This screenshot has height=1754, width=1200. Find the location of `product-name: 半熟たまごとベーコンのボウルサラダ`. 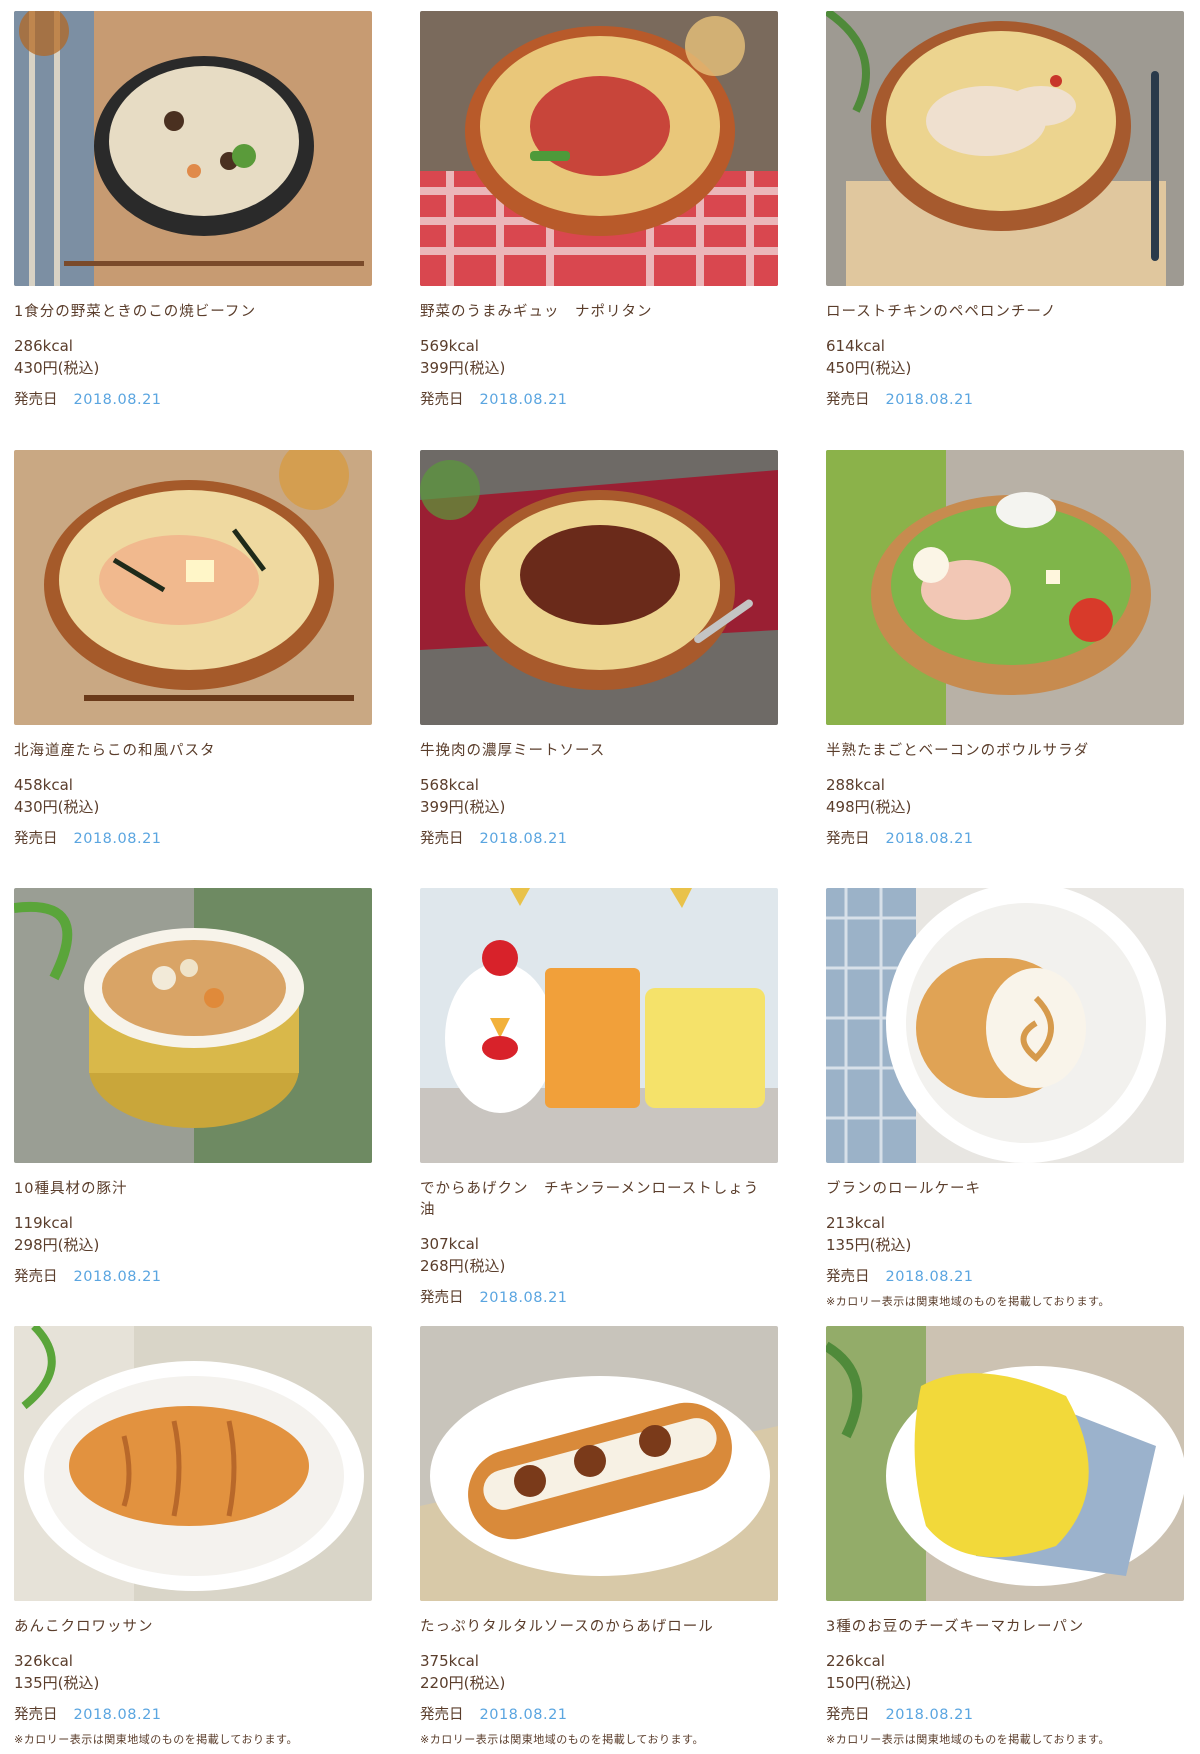

product-name: 半熟たまごとベーコンのボウルサラダ is located at coordinates (1002, 751).